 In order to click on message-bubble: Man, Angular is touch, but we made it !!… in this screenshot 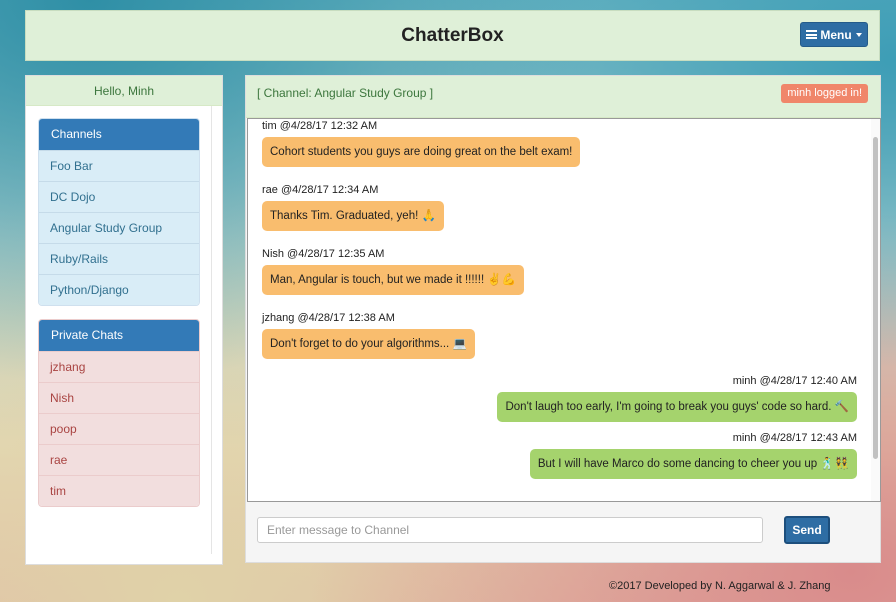, I will do `click(393, 280)`.